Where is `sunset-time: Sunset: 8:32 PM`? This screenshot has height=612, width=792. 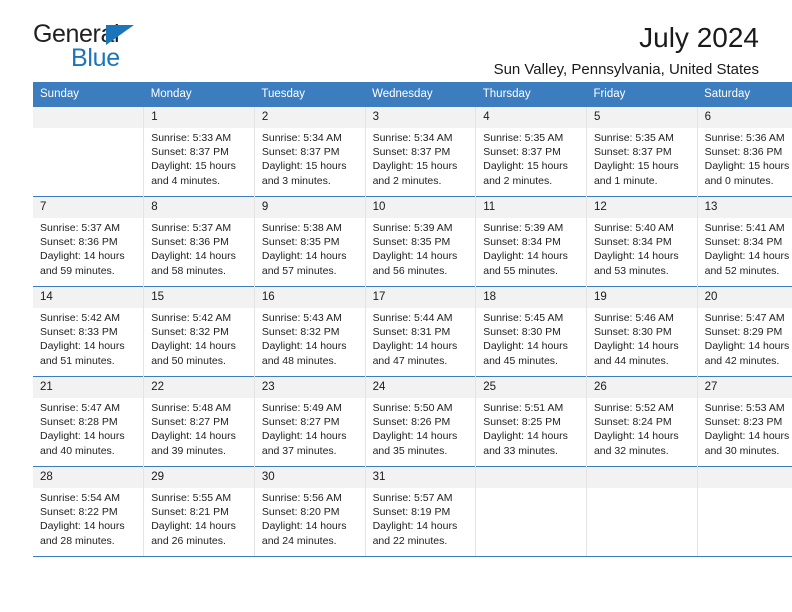
sunset-time: Sunset: 8:32 PM is located at coordinates (300, 332).